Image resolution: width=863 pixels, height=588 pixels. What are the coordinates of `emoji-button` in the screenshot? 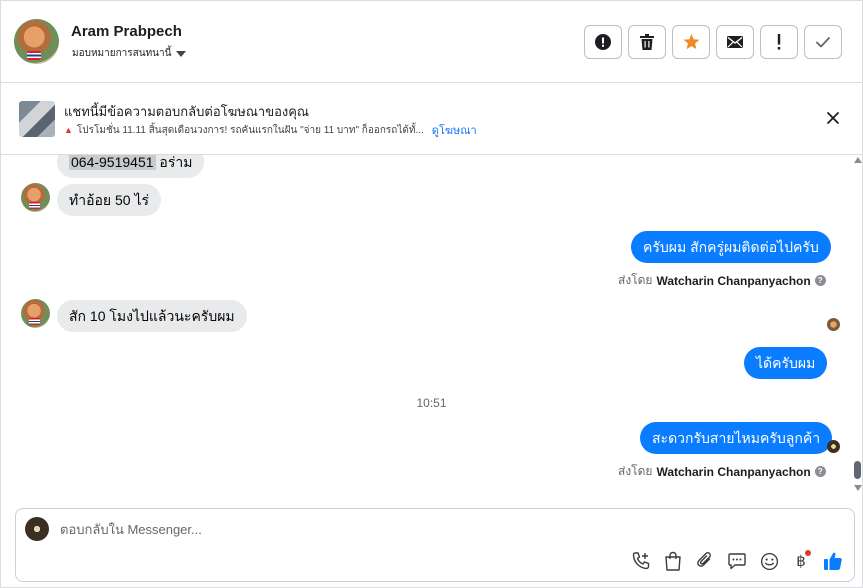 It's located at (769, 561).